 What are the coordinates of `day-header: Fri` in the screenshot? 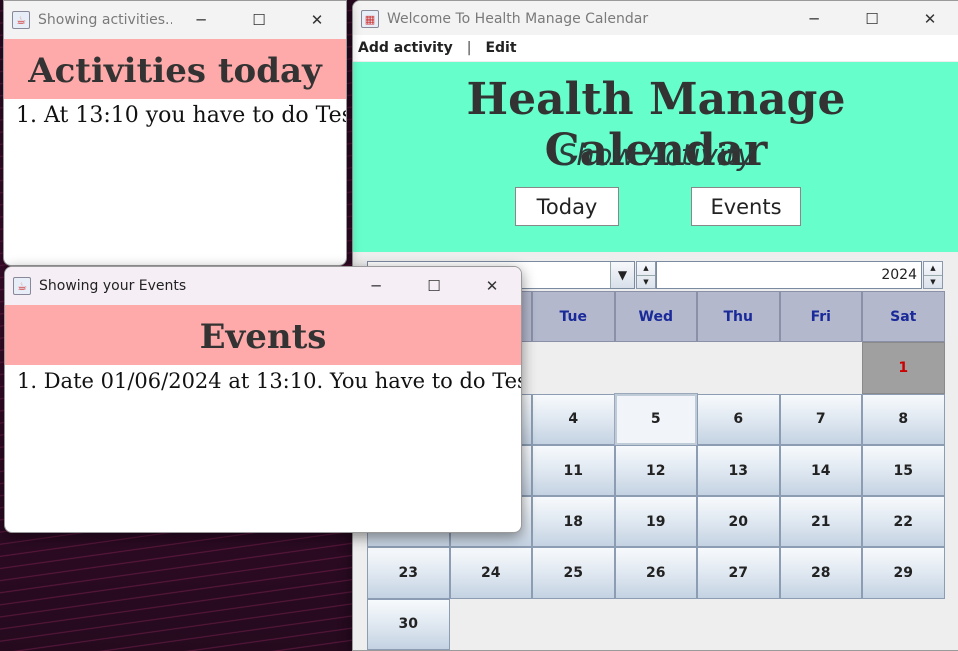 It's located at (820, 317).